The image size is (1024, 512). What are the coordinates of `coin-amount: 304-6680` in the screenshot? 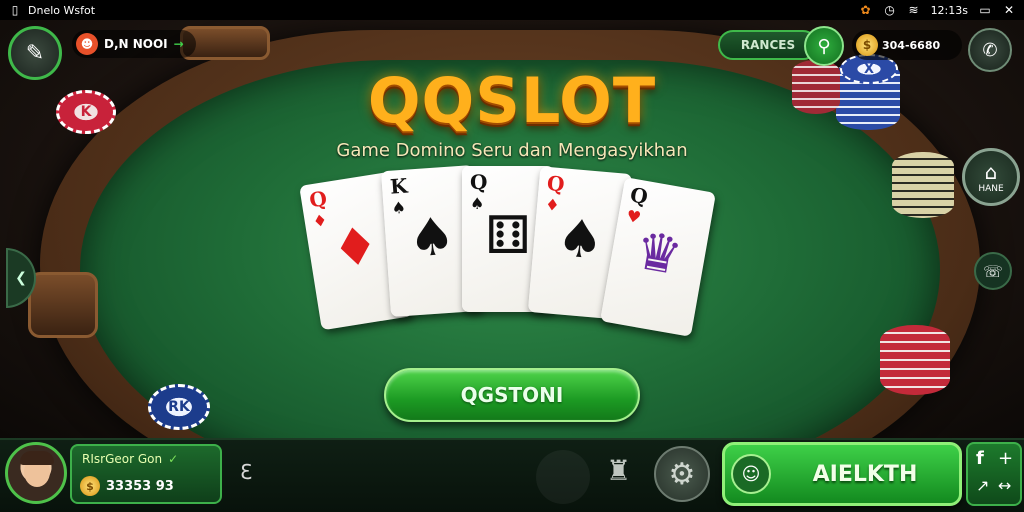 It's located at (911, 45).